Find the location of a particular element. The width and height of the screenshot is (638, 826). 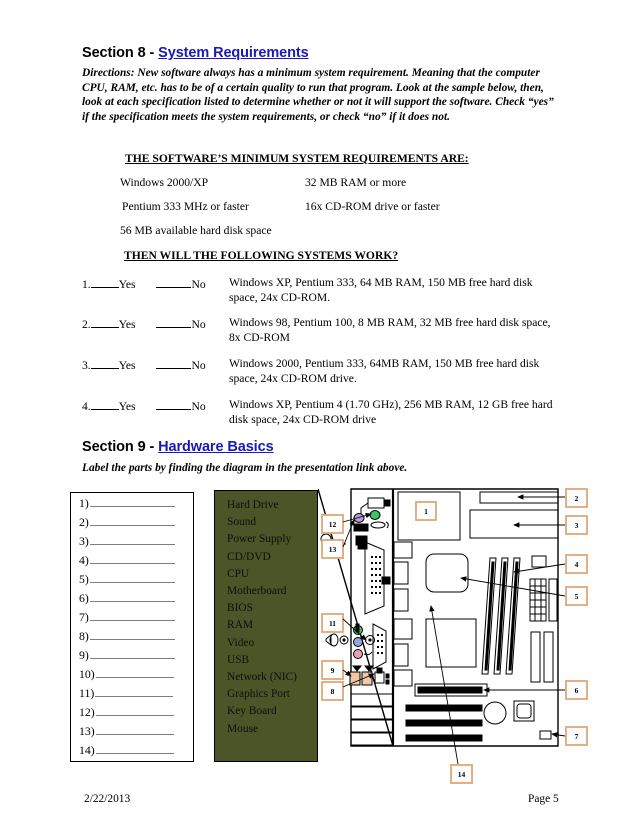

answer-blank-12-number: 12) is located at coordinates (87, 712).